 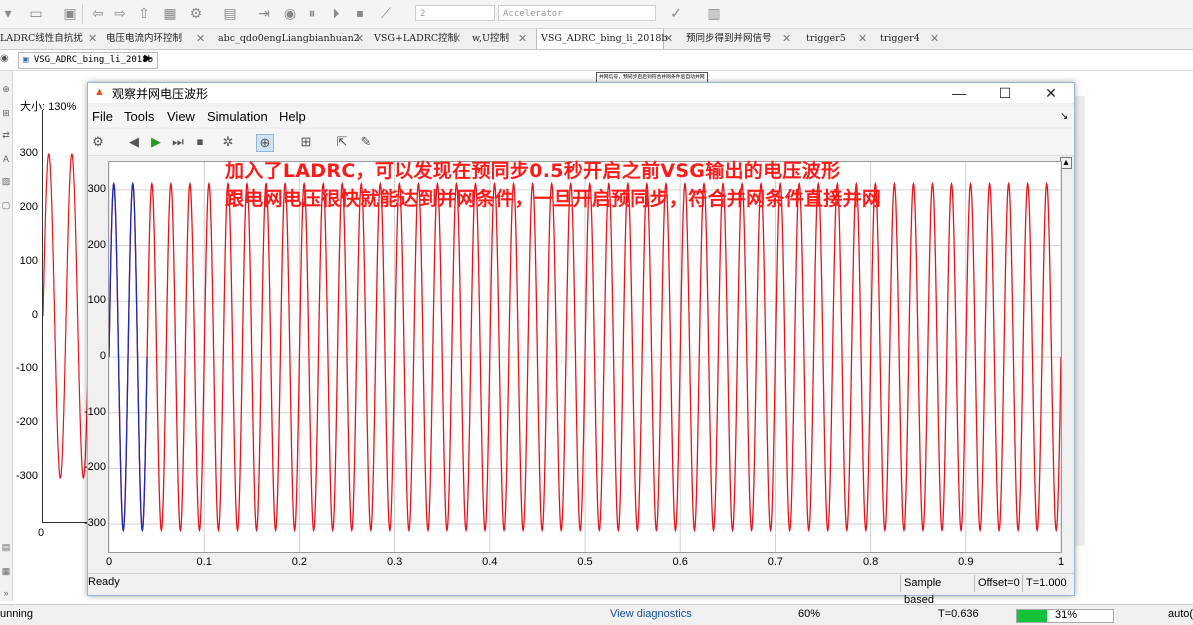 I want to click on tab-trigger5: trigger5, so click(x=826, y=39).